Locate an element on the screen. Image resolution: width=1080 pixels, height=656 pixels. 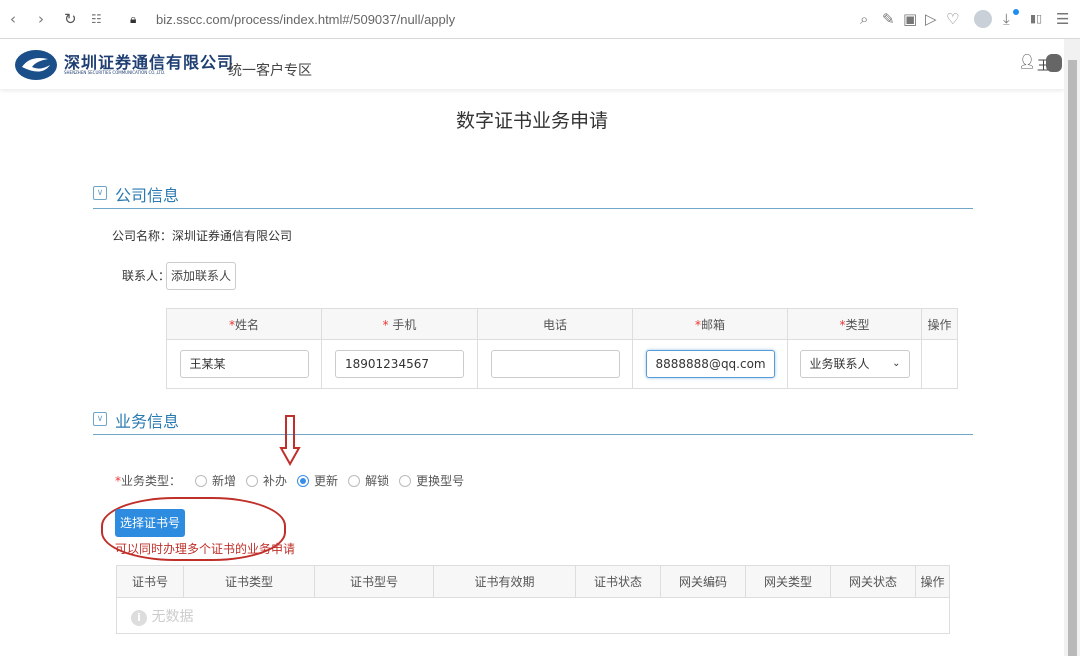
col-gateway-type: 网关类型 is located at coordinates (788, 581).